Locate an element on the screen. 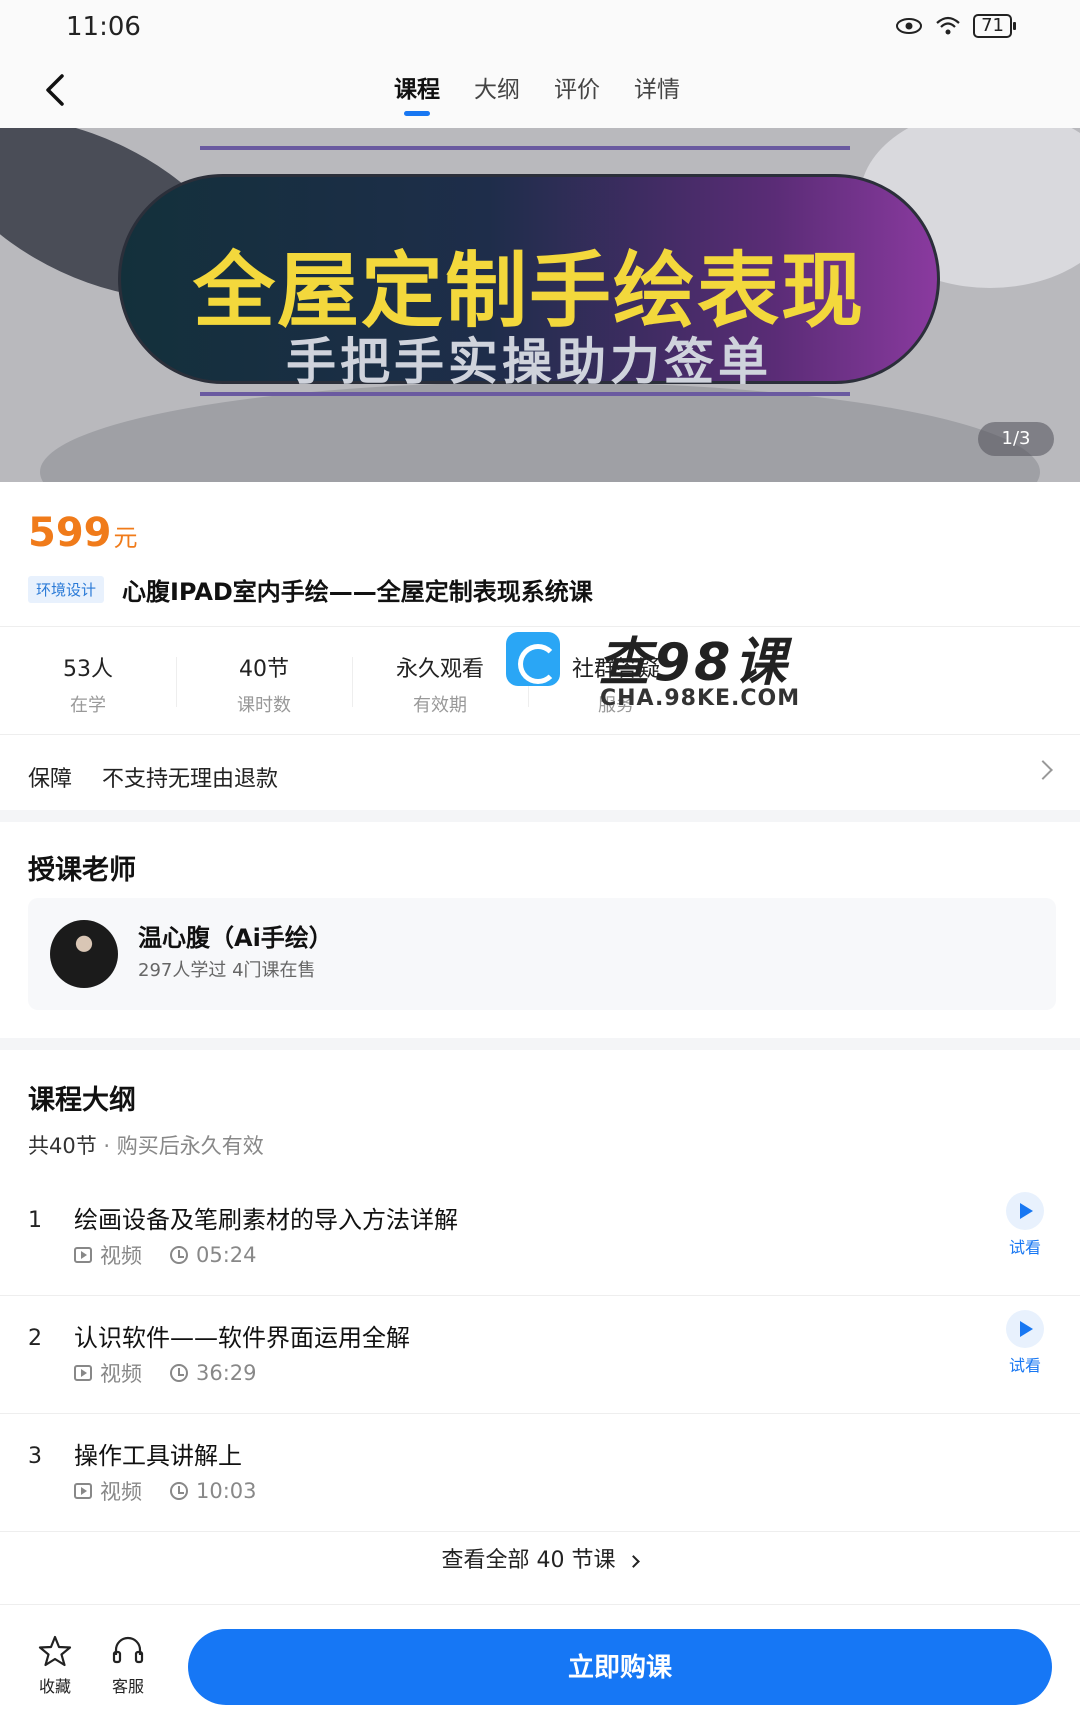 This screenshot has width=1080, height=1728. lesson-title: 认识软件——软件界面运用全解 is located at coordinates (242, 1338).